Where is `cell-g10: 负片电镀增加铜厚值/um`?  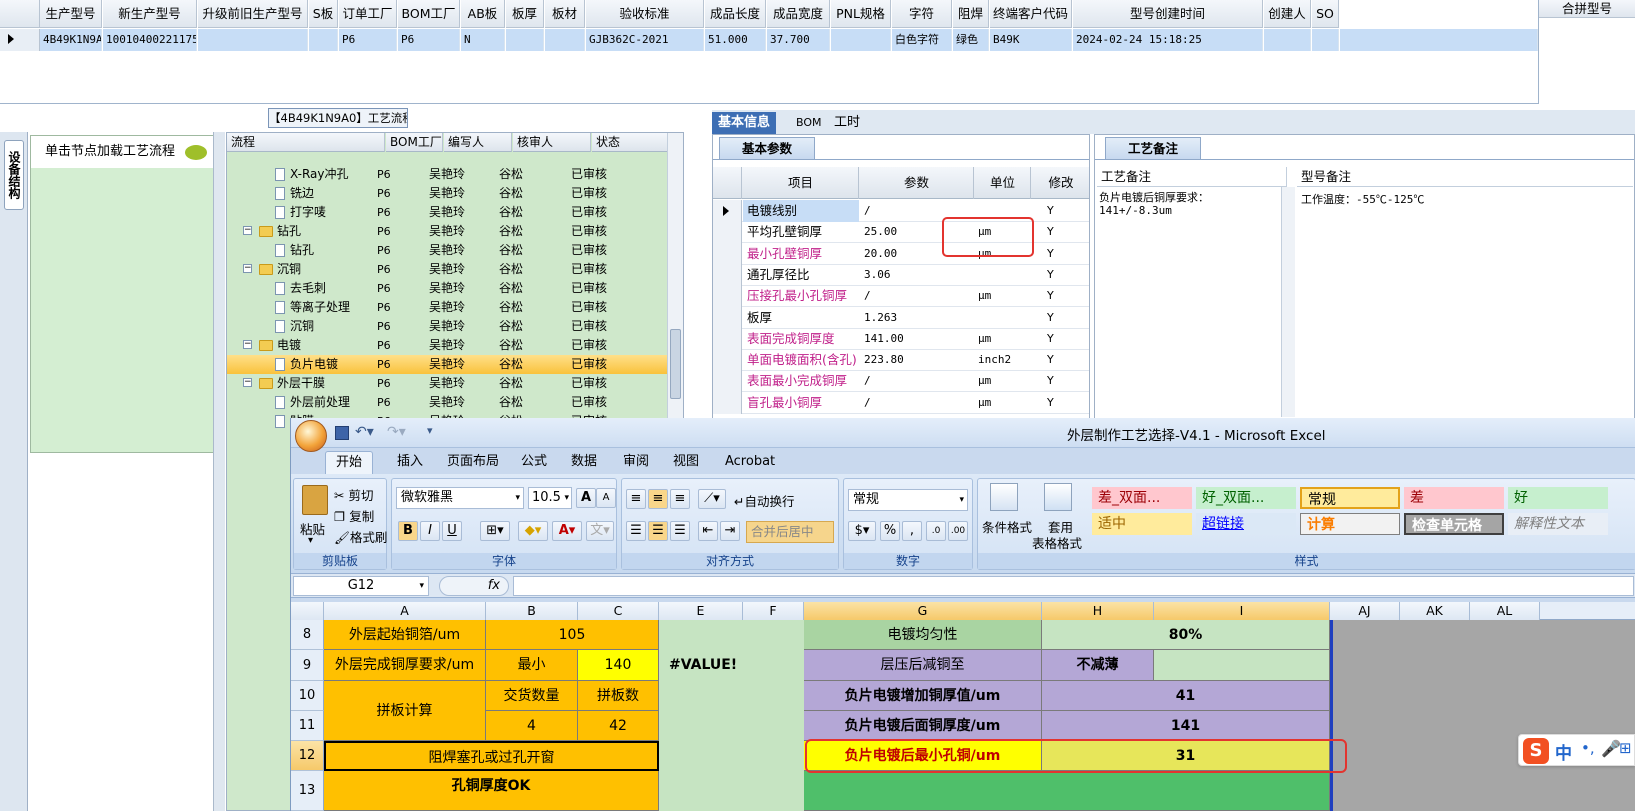
cell-g10: 负片电镀增加铜厚值/um is located at coordinates (923, 696).